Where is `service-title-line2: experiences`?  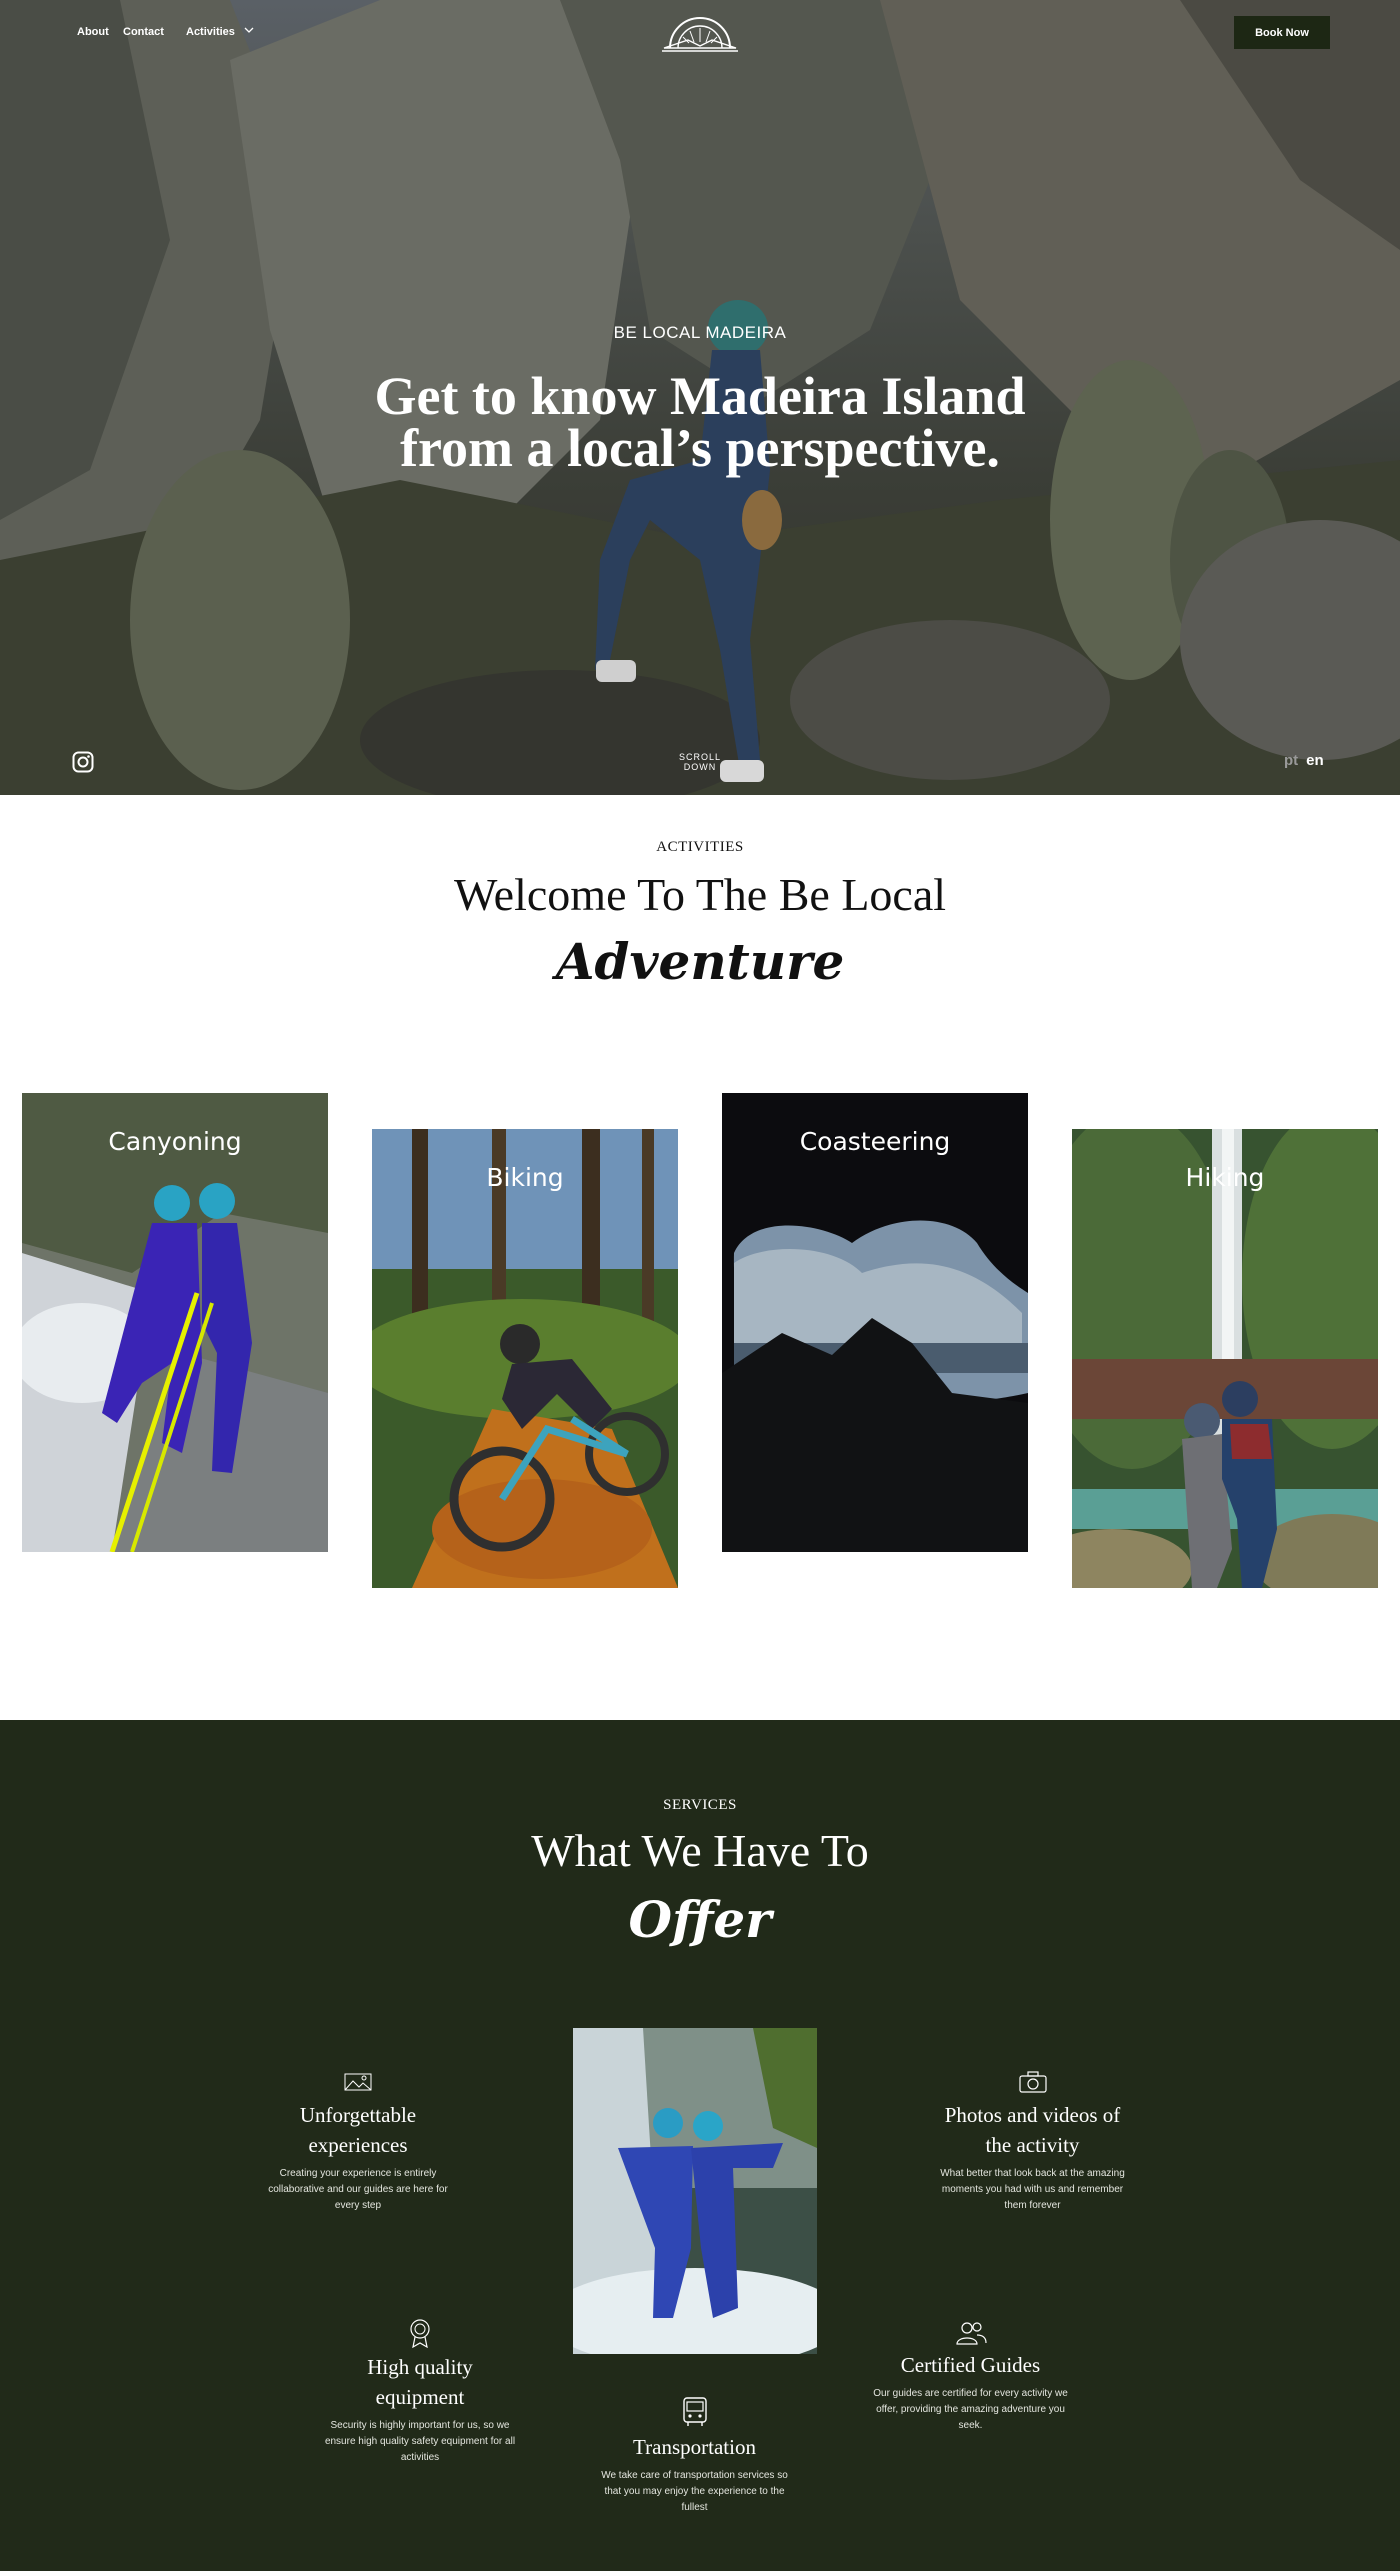
service-title-line2: experiences is located at coordinates (358, 2145).